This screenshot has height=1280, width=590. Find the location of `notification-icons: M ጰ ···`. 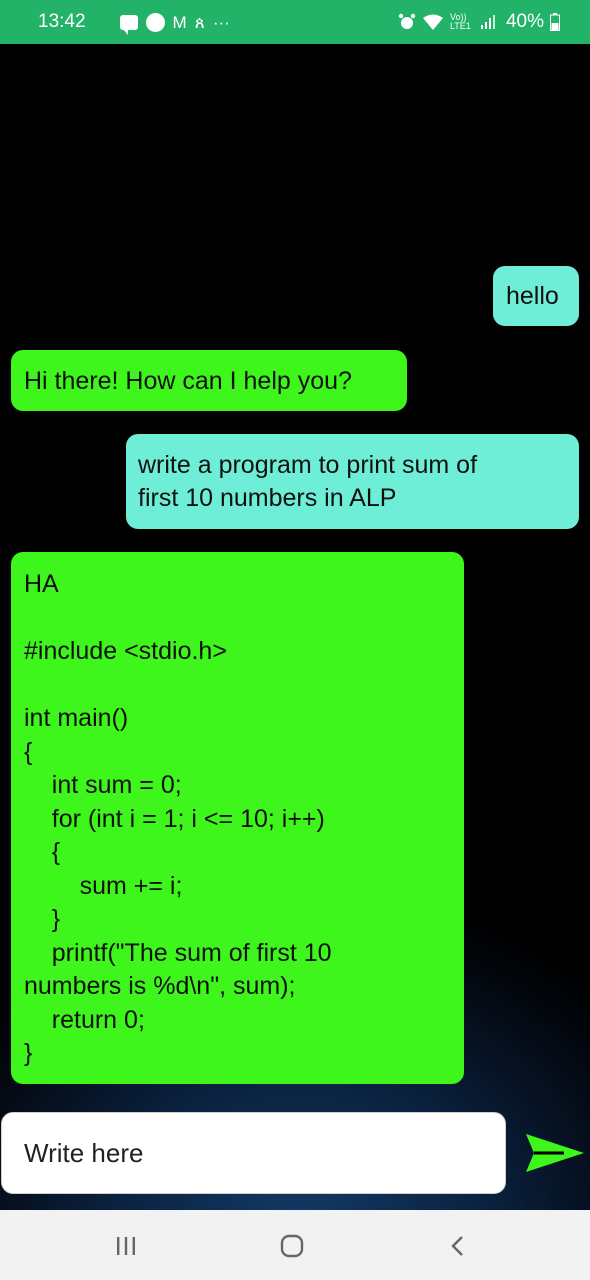

notification-icons: M ጰ ··· is located at coordinates (174, 23).